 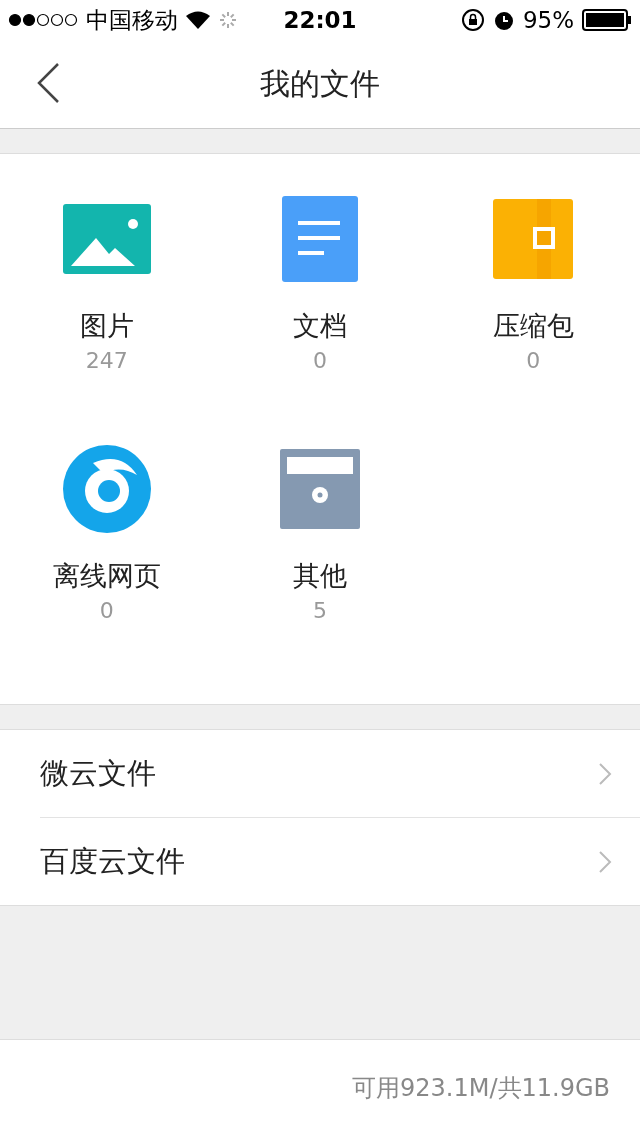 I want to click on category-label: 图片, so click(x=106, y=326).